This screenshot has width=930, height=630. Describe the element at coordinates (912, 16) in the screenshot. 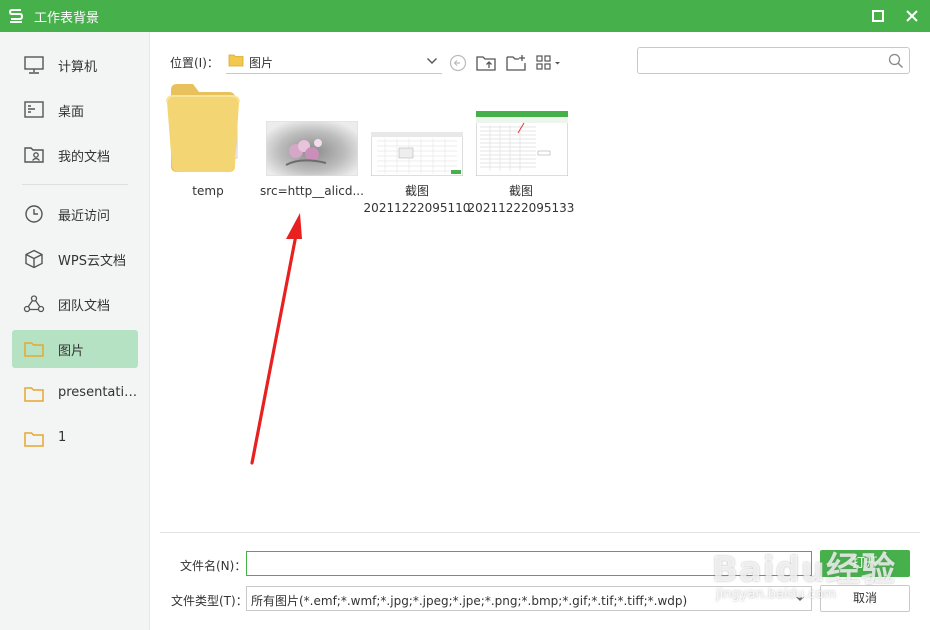

I see `close-icon` at that location.